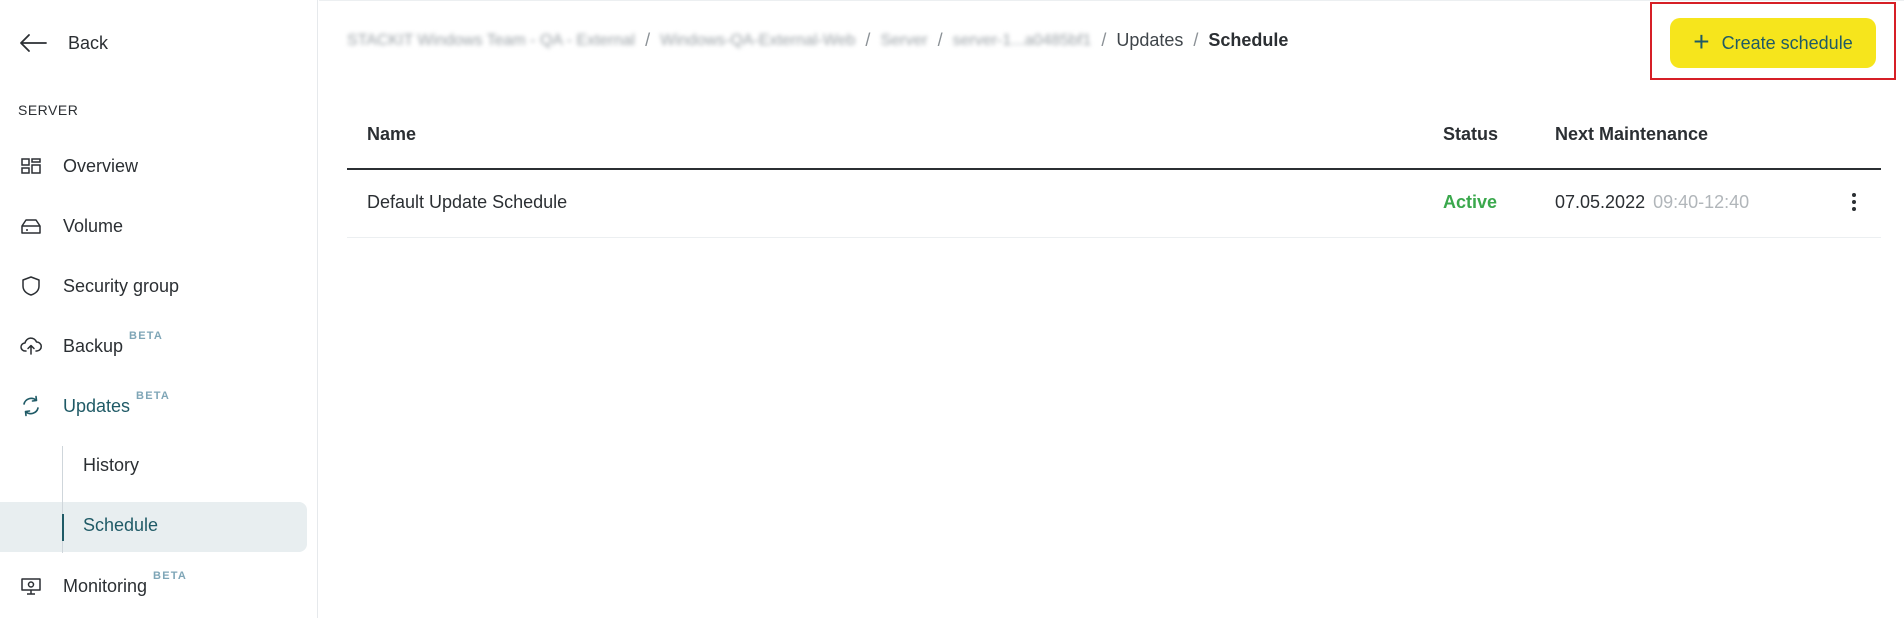 Image resolution: width=1904 pixels, height=618 pixels. What do you see at coordinates (1787, 42) in the screenshot?
I see `create-schedule-label: Create schedule` at bounding box center [1787, 42].